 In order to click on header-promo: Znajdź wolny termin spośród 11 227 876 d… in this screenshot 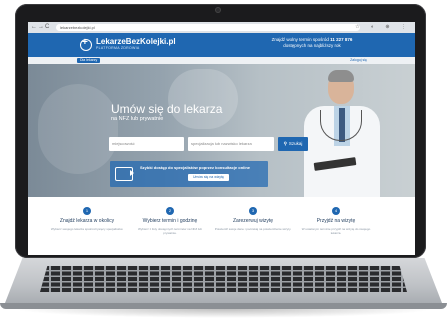, I will do `click(312, 43)`.